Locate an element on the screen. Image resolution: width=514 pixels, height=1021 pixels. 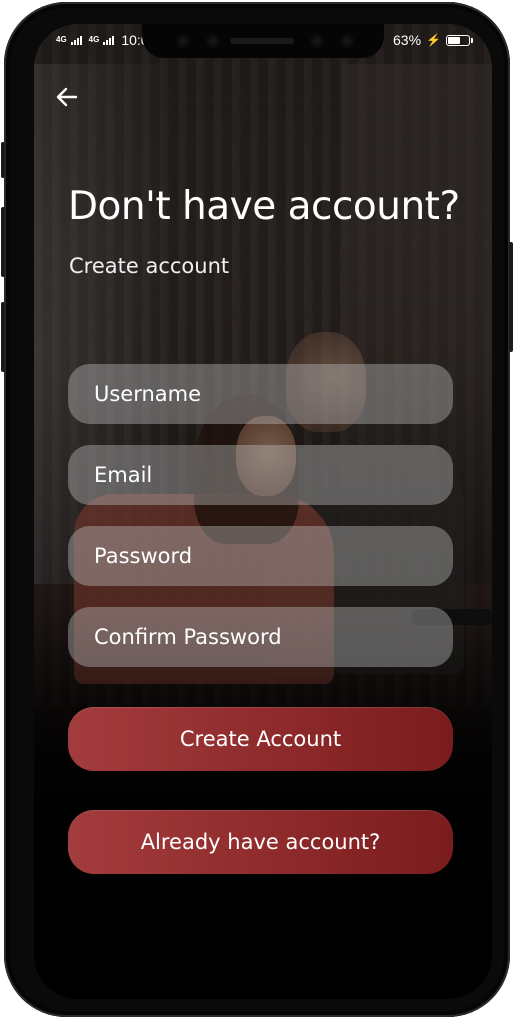
email-input is located at coordinates (260, 475).